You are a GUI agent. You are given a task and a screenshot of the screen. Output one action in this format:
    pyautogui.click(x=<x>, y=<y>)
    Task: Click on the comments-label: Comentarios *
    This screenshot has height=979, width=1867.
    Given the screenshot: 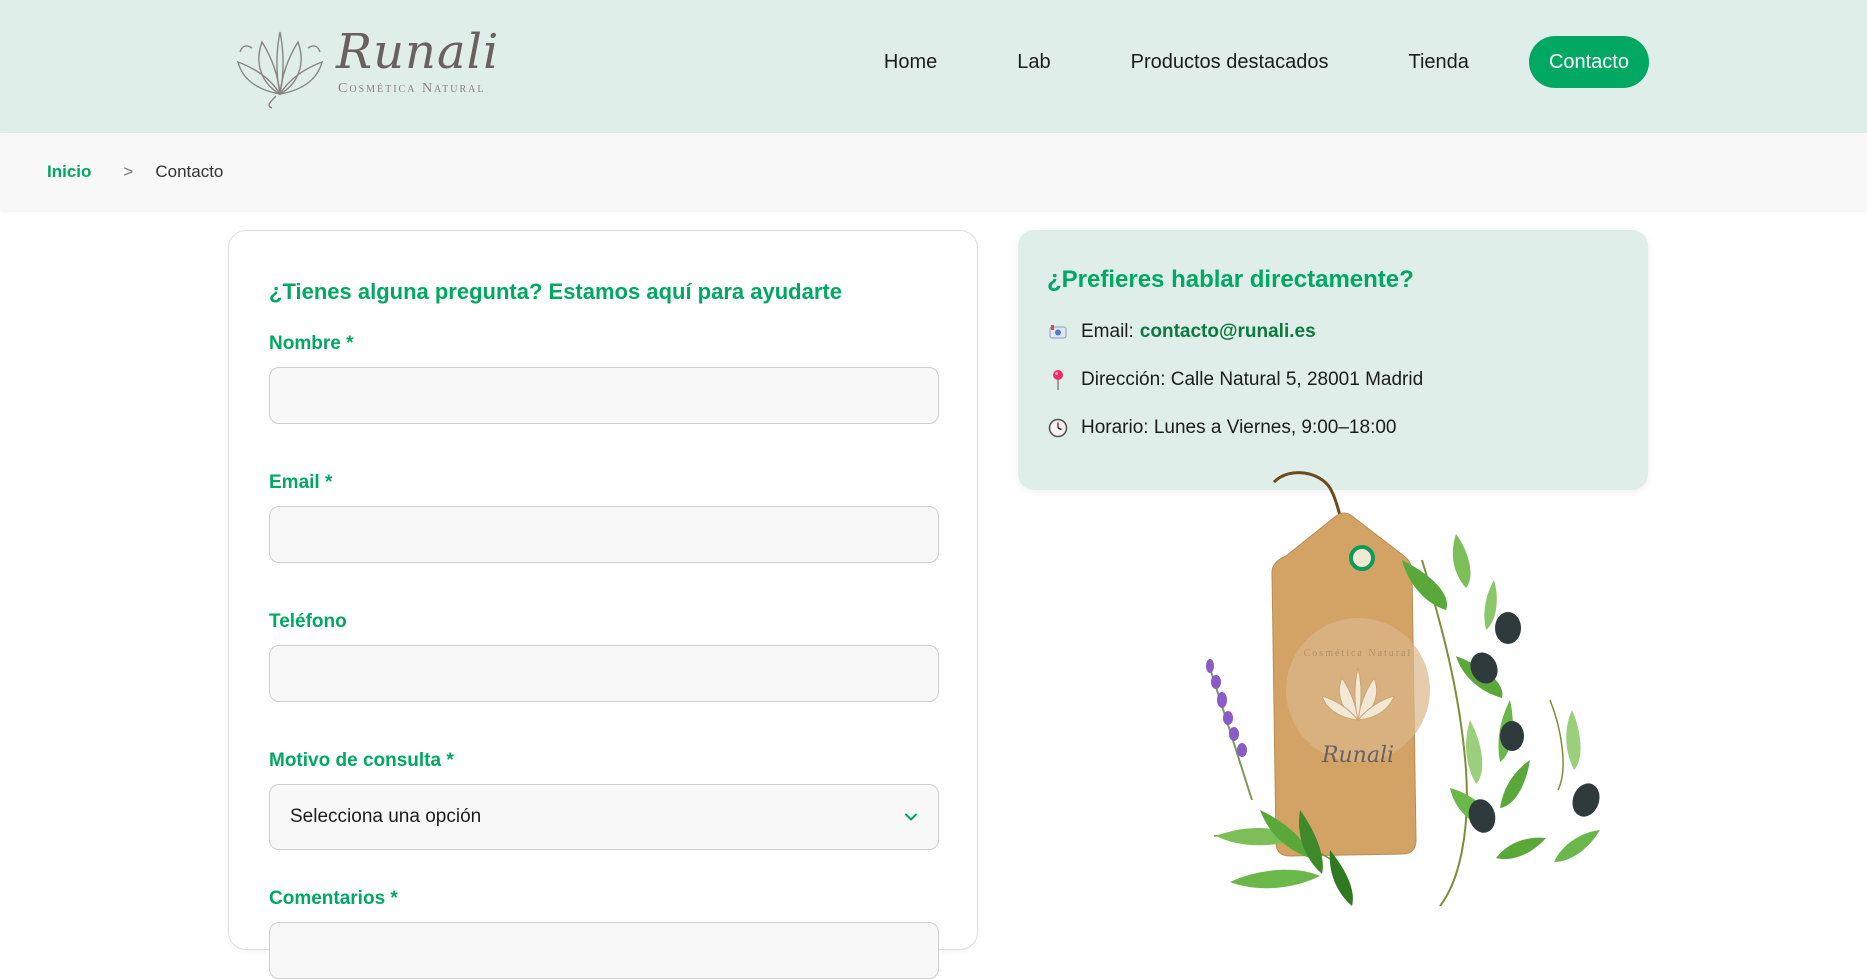 What is the action you would take?
    pyautogui.click(x=333, y=898)
    